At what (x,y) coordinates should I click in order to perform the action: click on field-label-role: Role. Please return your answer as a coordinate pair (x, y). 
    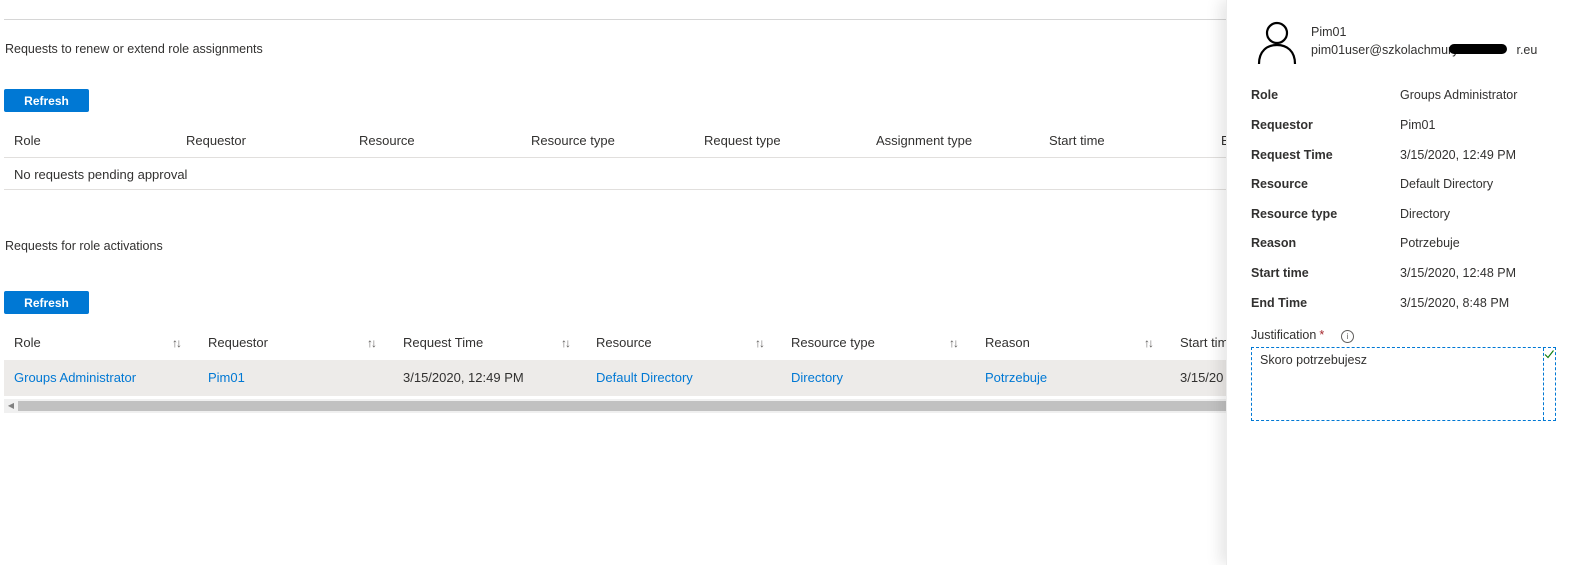
    Looking at the image, I should click on (1265, 95).